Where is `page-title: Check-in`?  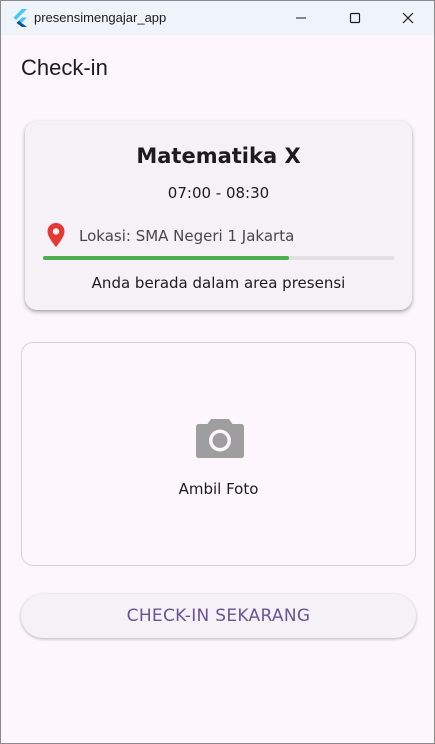
page-title: Check-in is located at coordinates (64, 67).